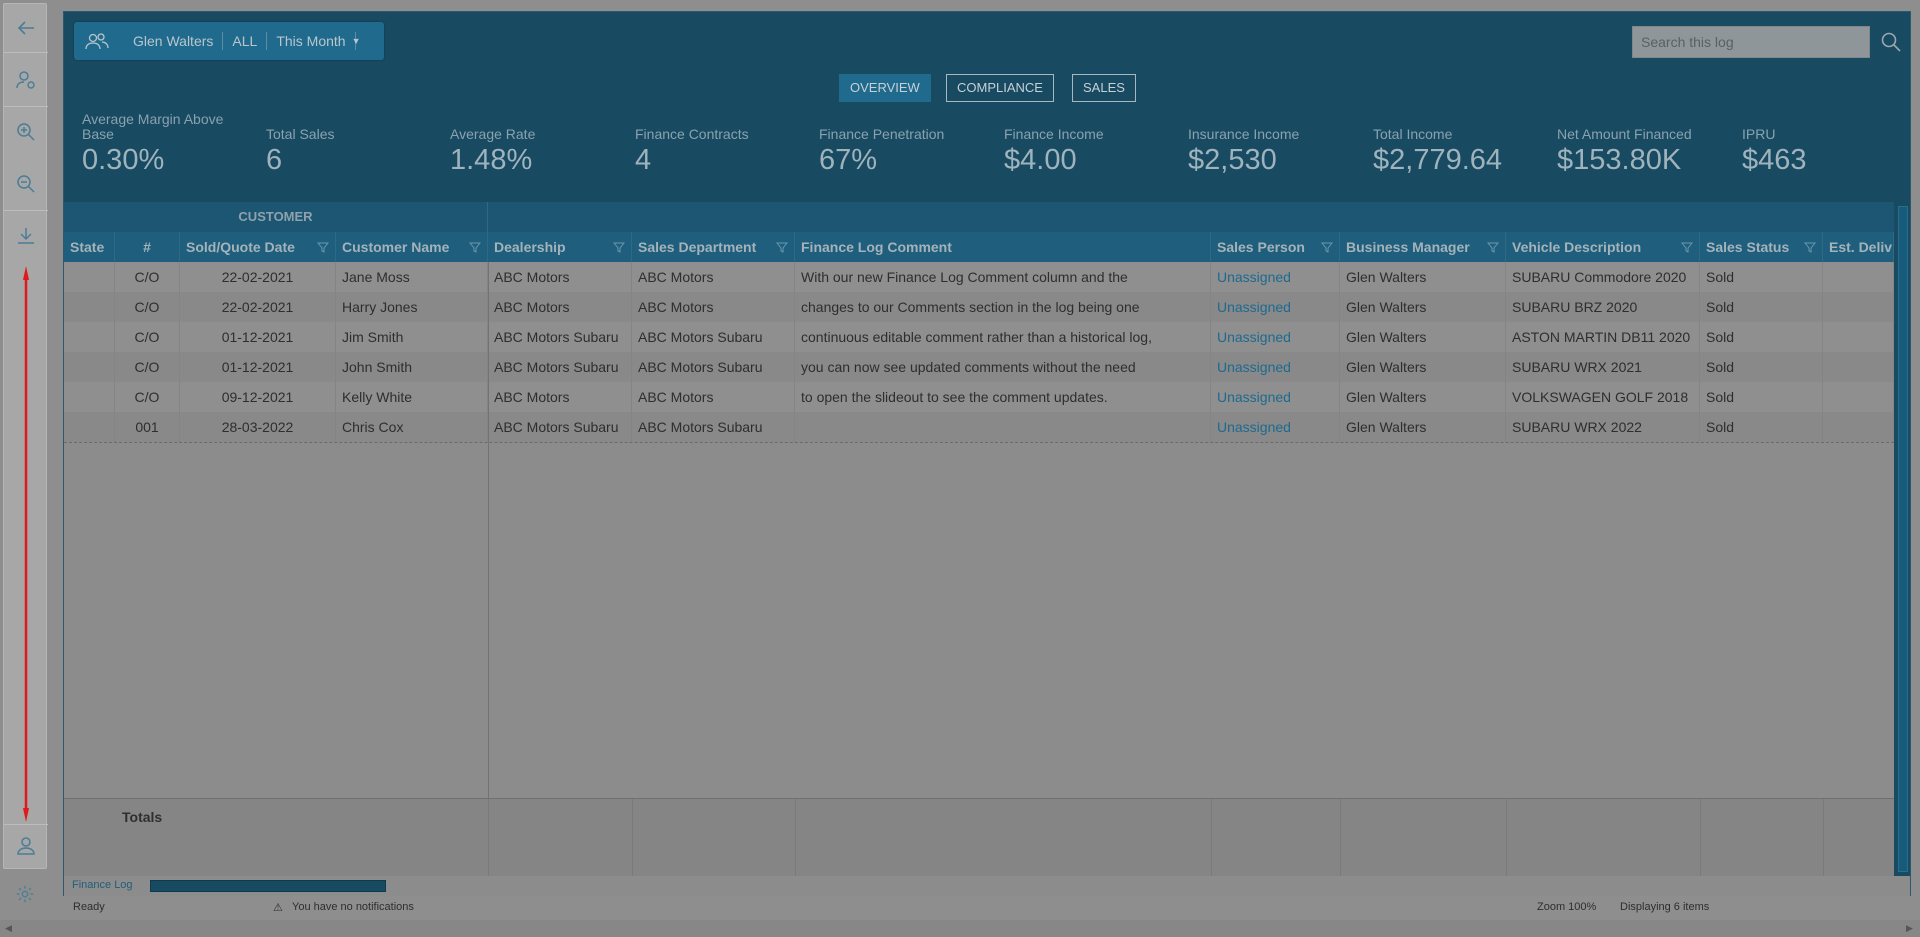 This screenshot has height=937, width=1920. I want to click on cell-vehicle-description: SUBARU Commodore 2020, so click(1603, 277).